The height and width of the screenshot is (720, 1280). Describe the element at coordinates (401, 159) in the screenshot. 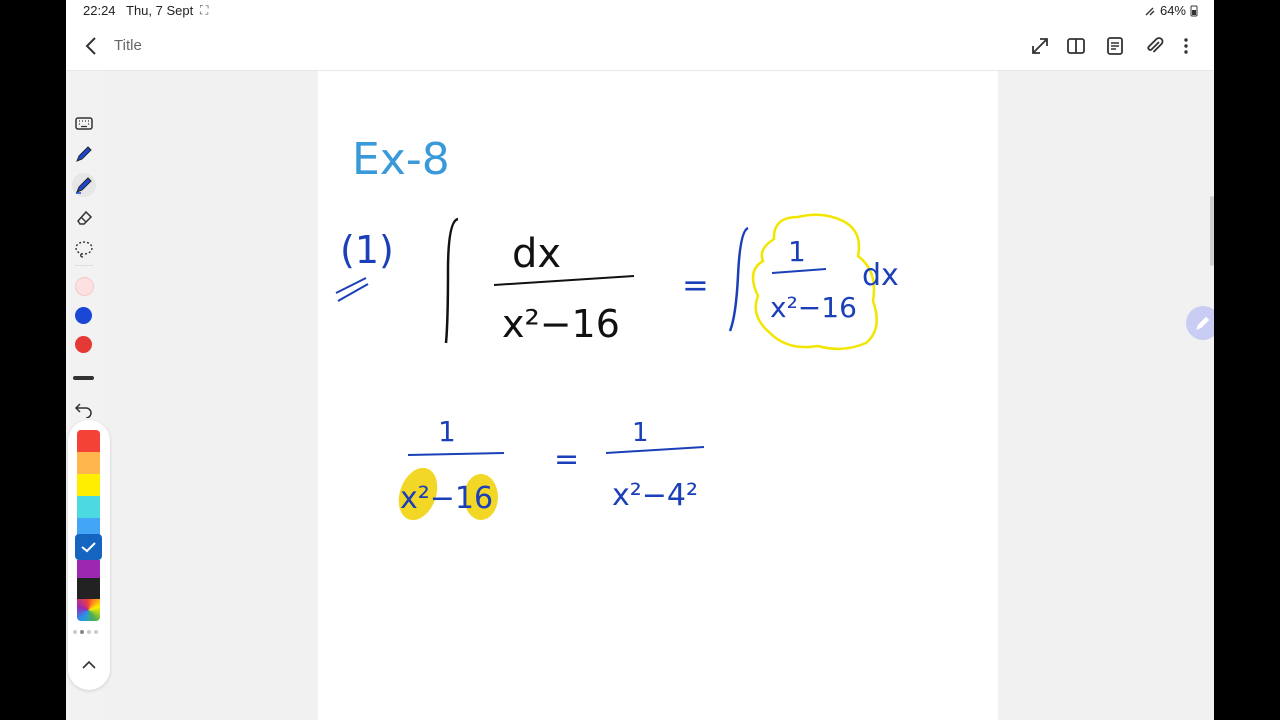

I see `heading-text: Ex-8` at that location.